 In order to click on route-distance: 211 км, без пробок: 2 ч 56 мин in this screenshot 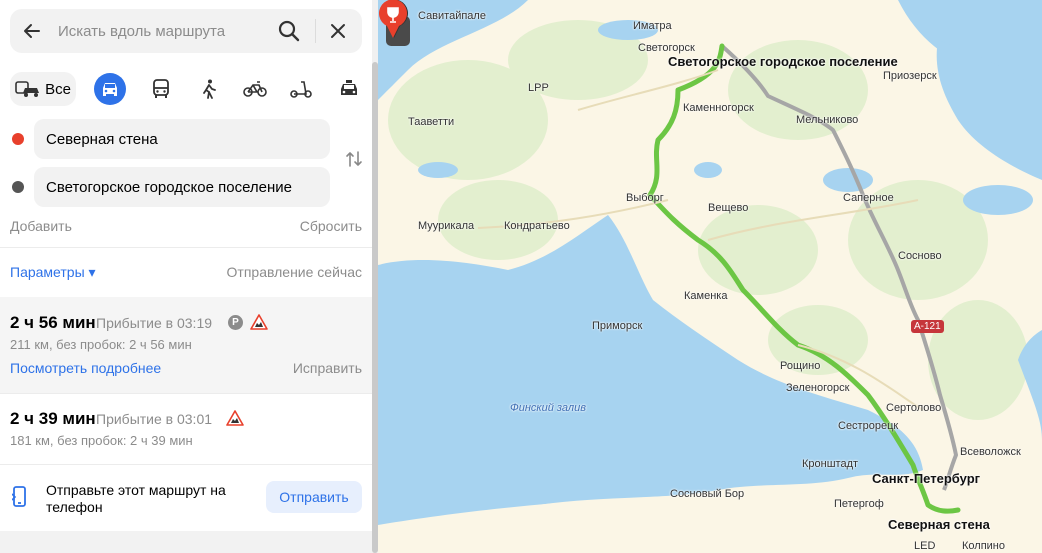, I will do `click(101, 344)`.